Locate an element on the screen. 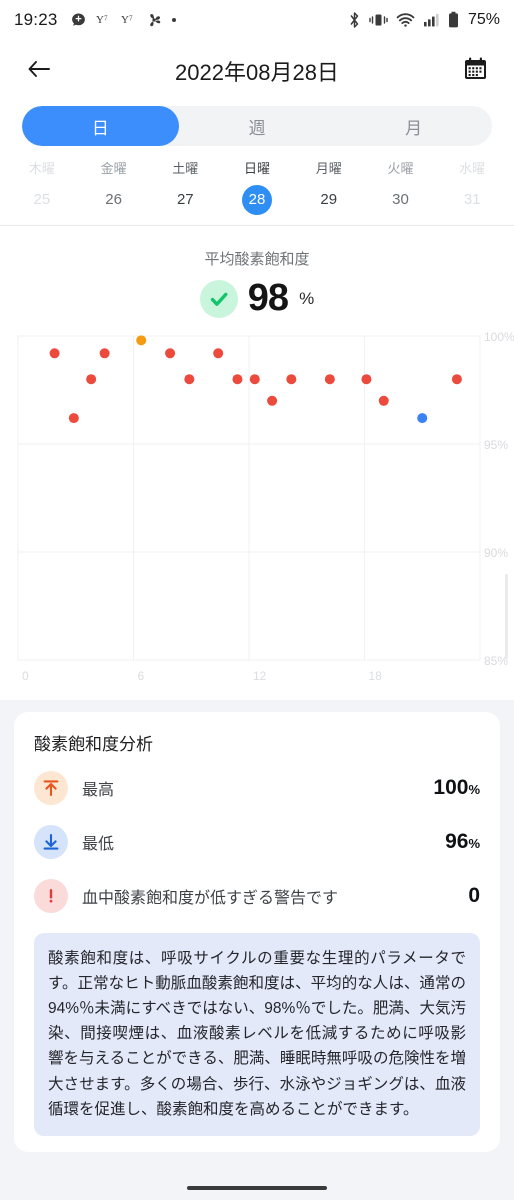 The width and height of the screenshot is (514, 1200). yahoo-icon-1: Y7 is located at coordinates (104, 20).